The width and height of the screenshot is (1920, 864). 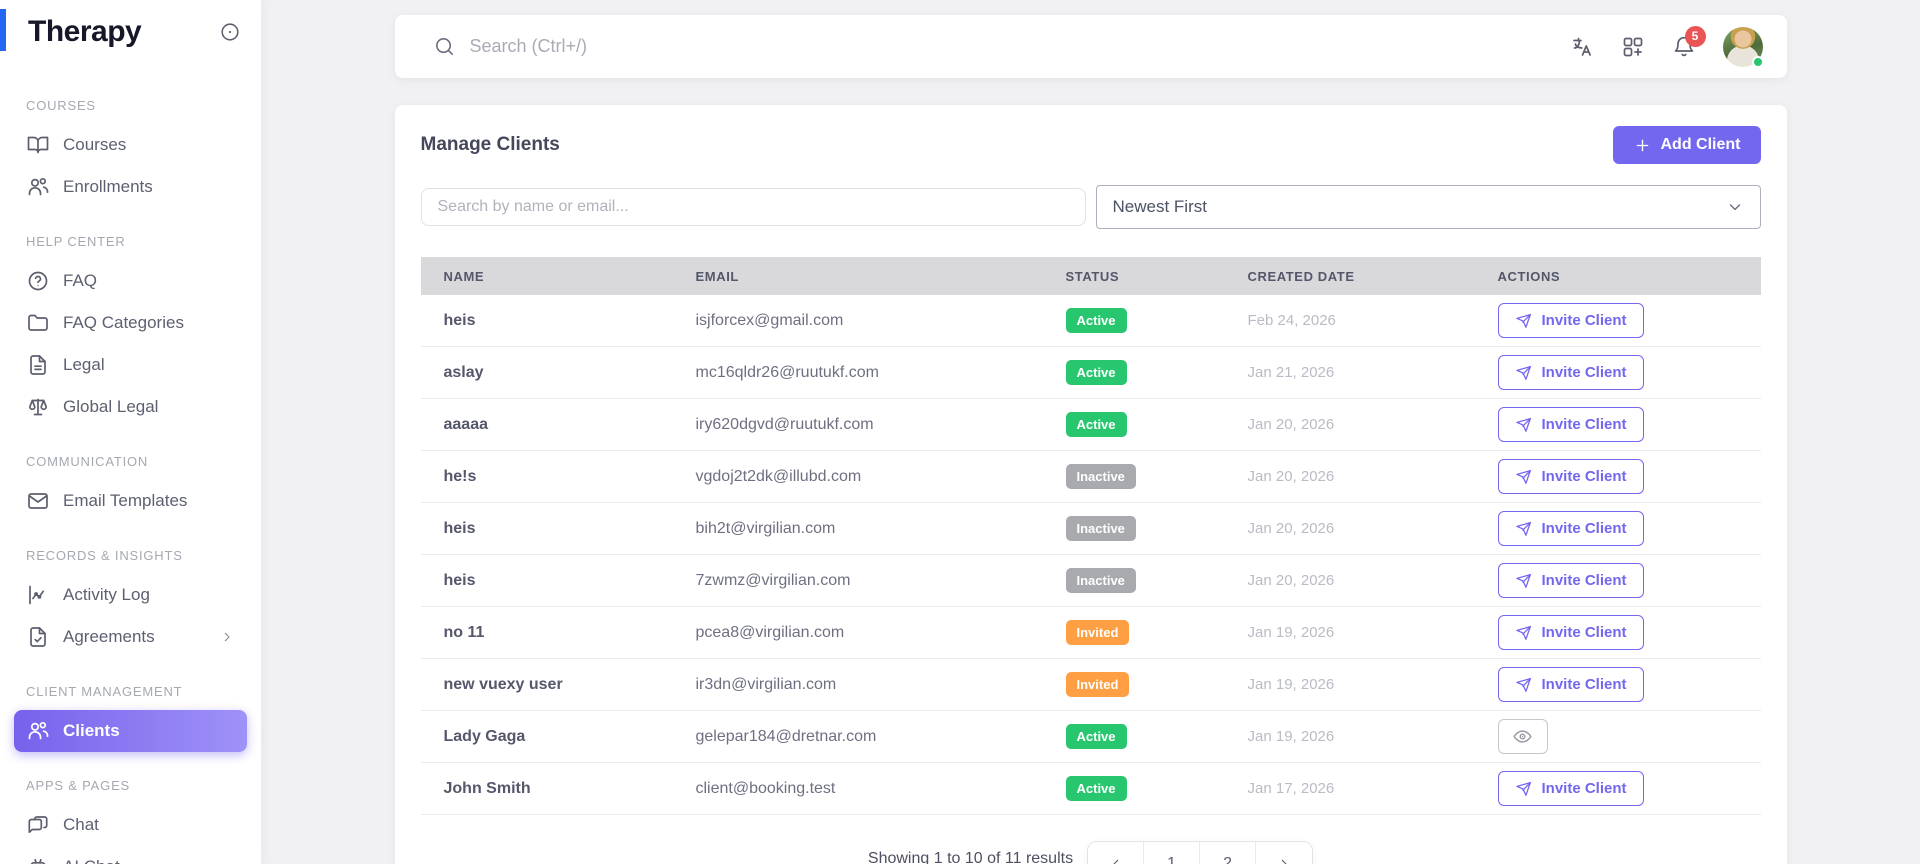 What do you see at coordinates (130, 825) in the screenshot?
I see `sidebar-item-chat: Chat` at bounding box center [130, 825].